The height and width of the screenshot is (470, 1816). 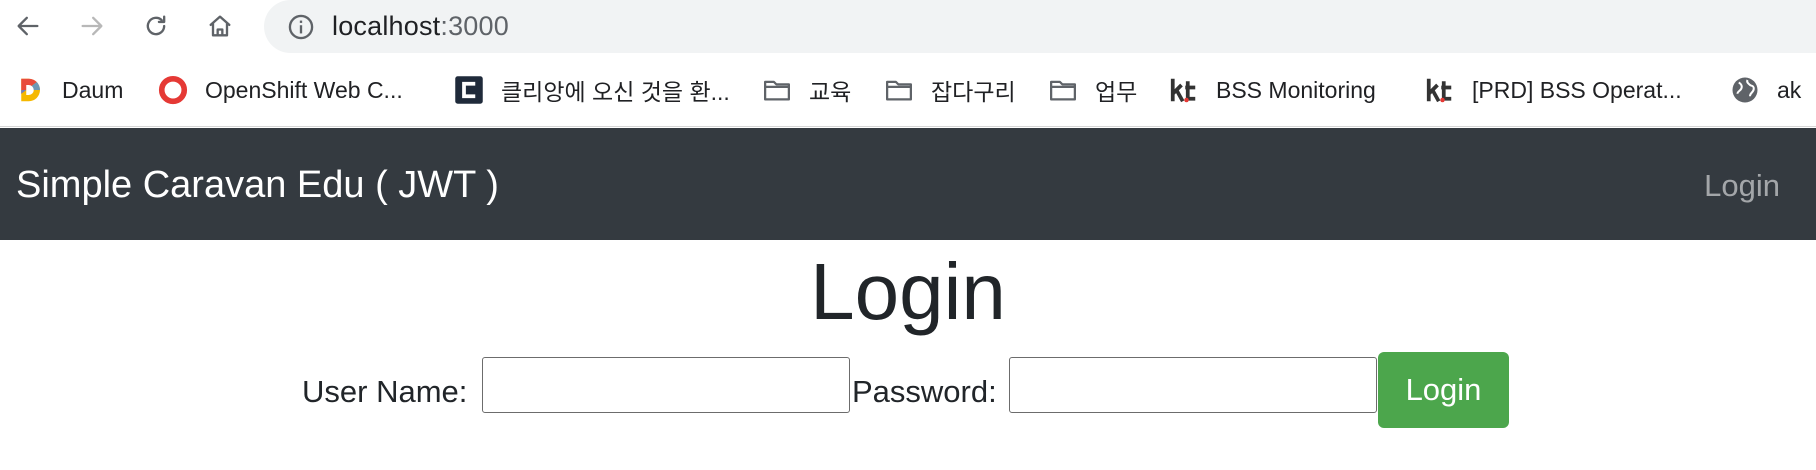 What do you see at coordinates (257, 185) in the screenshot?
I see `navbar-brand: Simple Caravan Edu ( JWT )` at bounding box center [257, 185].